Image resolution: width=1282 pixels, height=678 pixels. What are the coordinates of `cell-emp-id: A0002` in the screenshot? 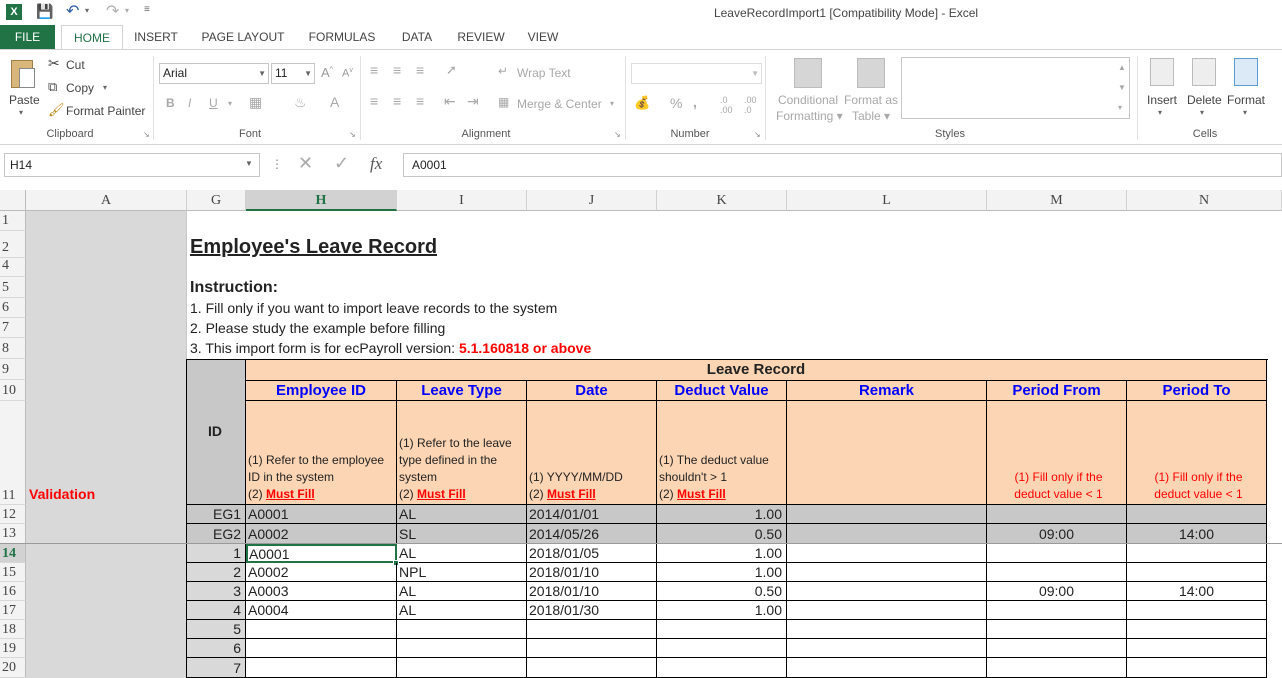 It's located at (321, 572).